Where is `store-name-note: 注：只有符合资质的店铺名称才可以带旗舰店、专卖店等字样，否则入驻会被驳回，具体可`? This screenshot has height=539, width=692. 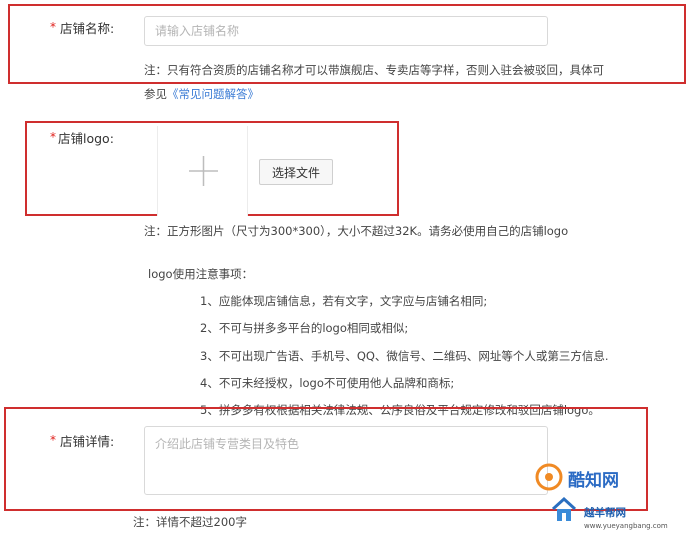
store-name-note: 注：只有符合资质的店铺名称才可以带旗舰店、专卖店等字样，否则入驻会被驳回，具体可 is located at coordinates (374, 70).